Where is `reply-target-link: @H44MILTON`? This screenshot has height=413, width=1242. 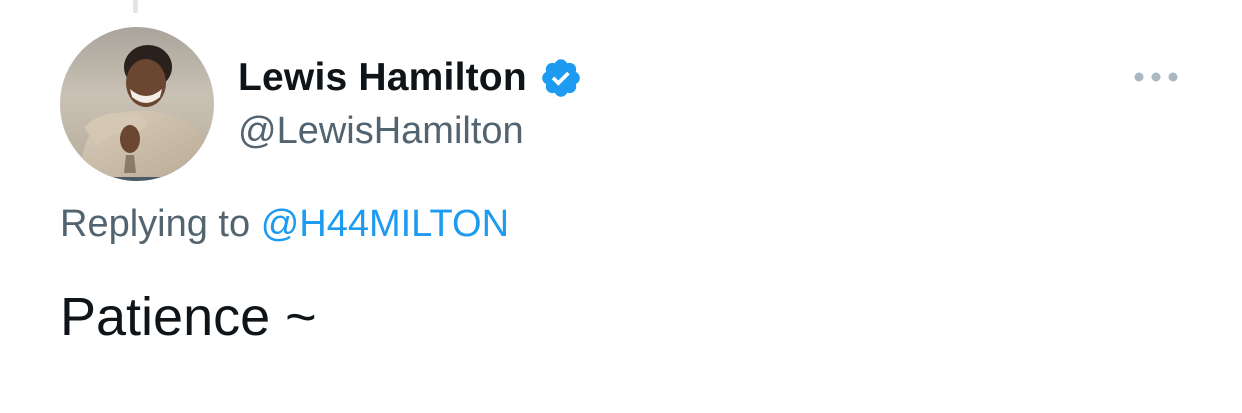
reply-target-link: @H44MILTON is located at coordinates (385, 224).